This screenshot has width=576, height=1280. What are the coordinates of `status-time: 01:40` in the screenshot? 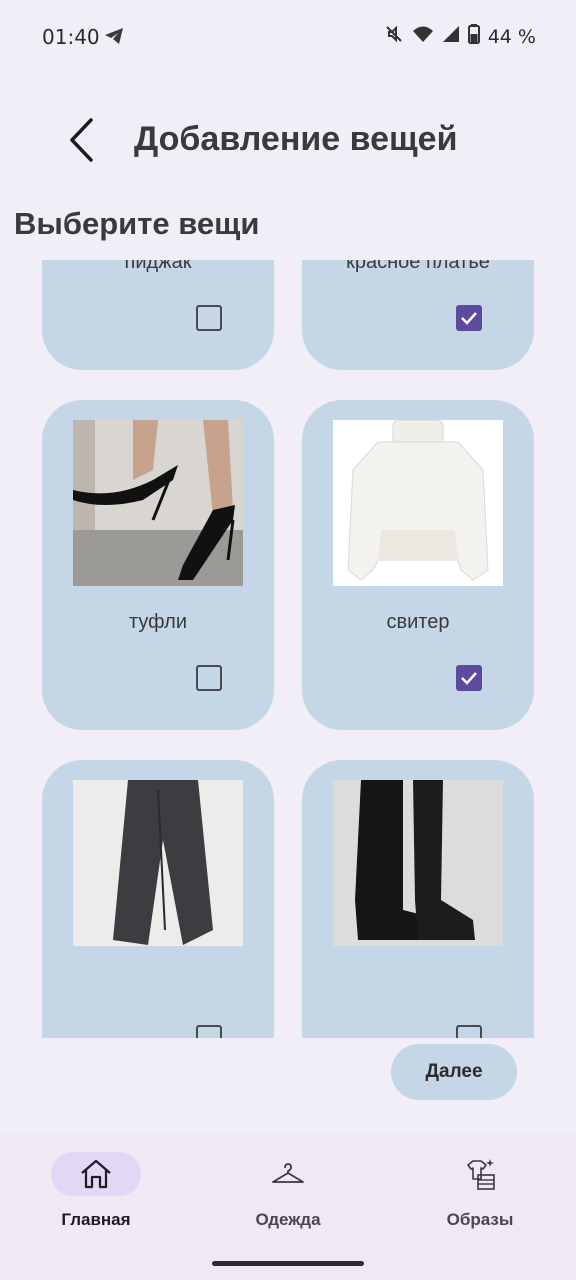 It's located at (71, 37).